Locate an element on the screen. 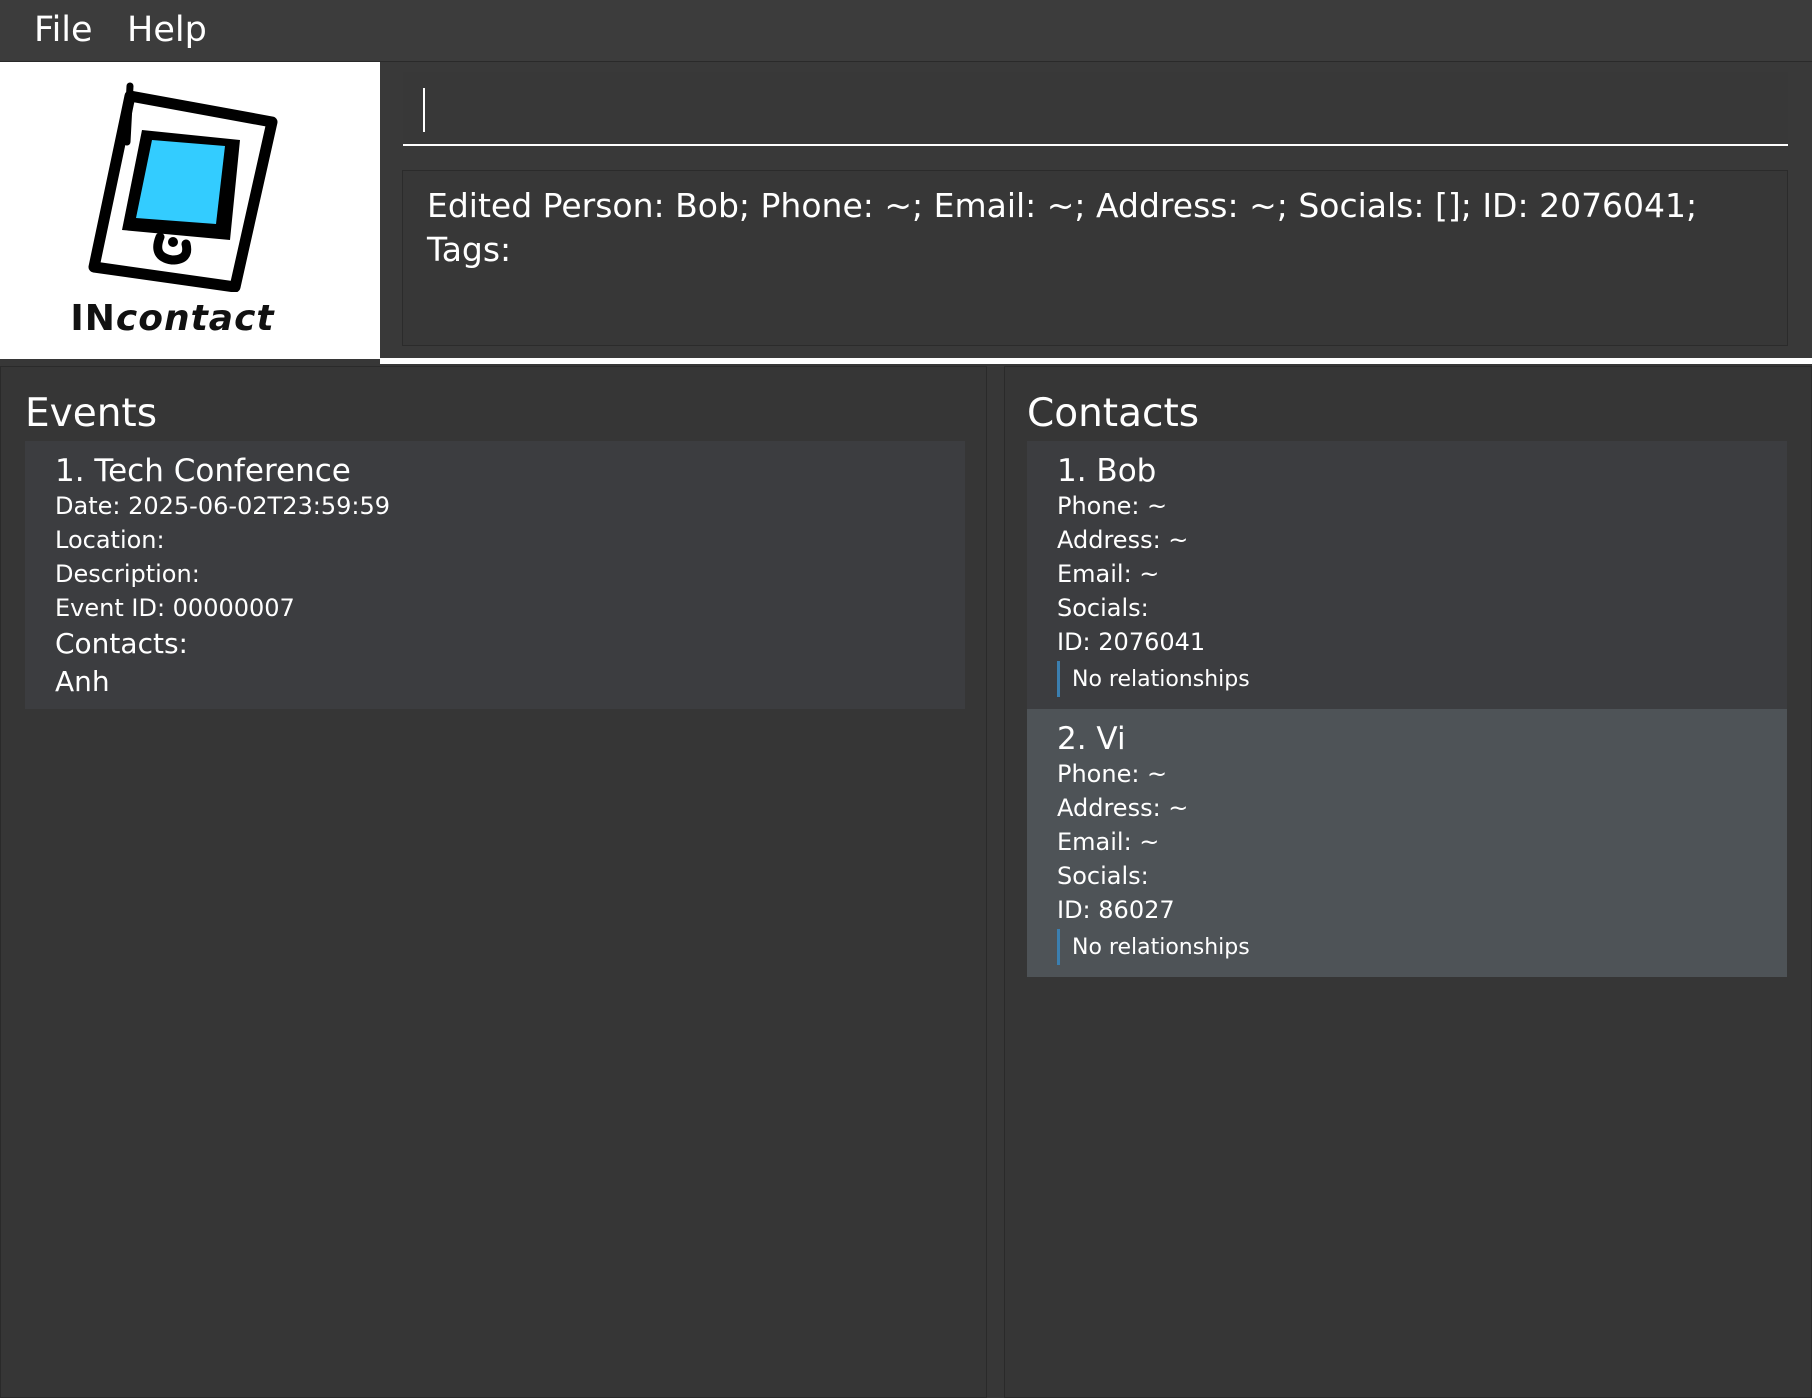  divider is located at coordinates (1096, 361).